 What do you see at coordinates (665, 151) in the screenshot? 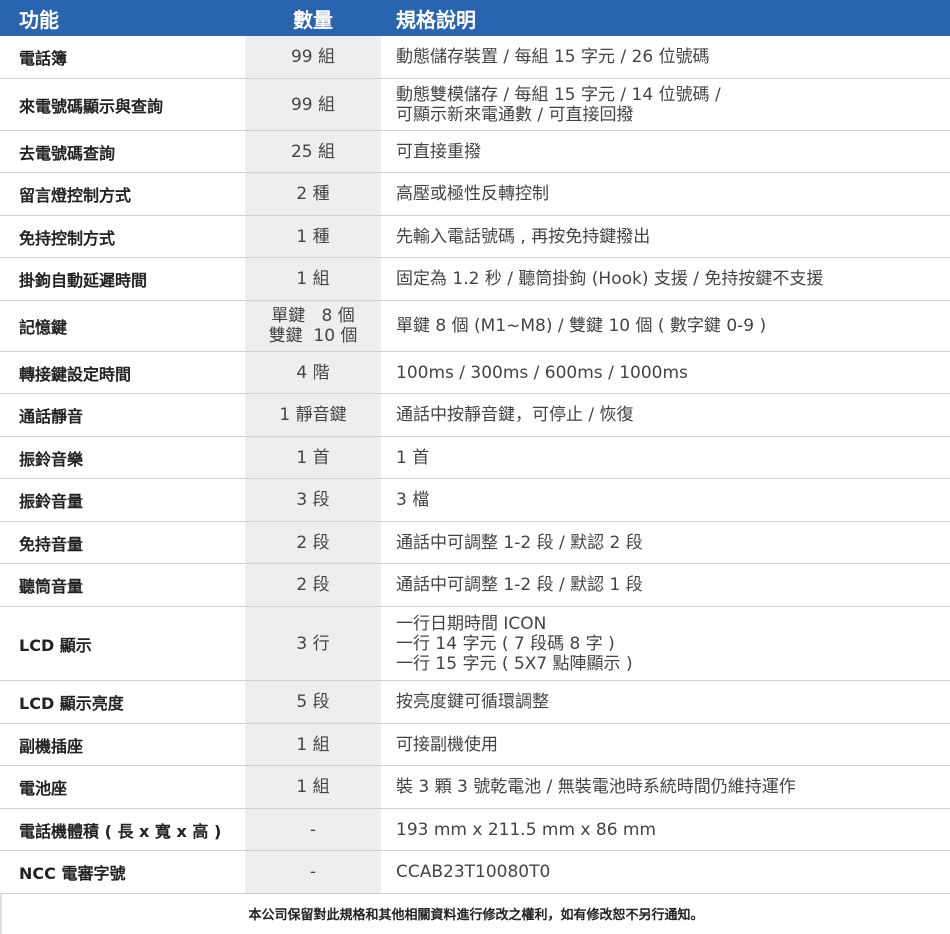
I see `spec-cell: 可直接重撥` at bounding box center [665, 151].